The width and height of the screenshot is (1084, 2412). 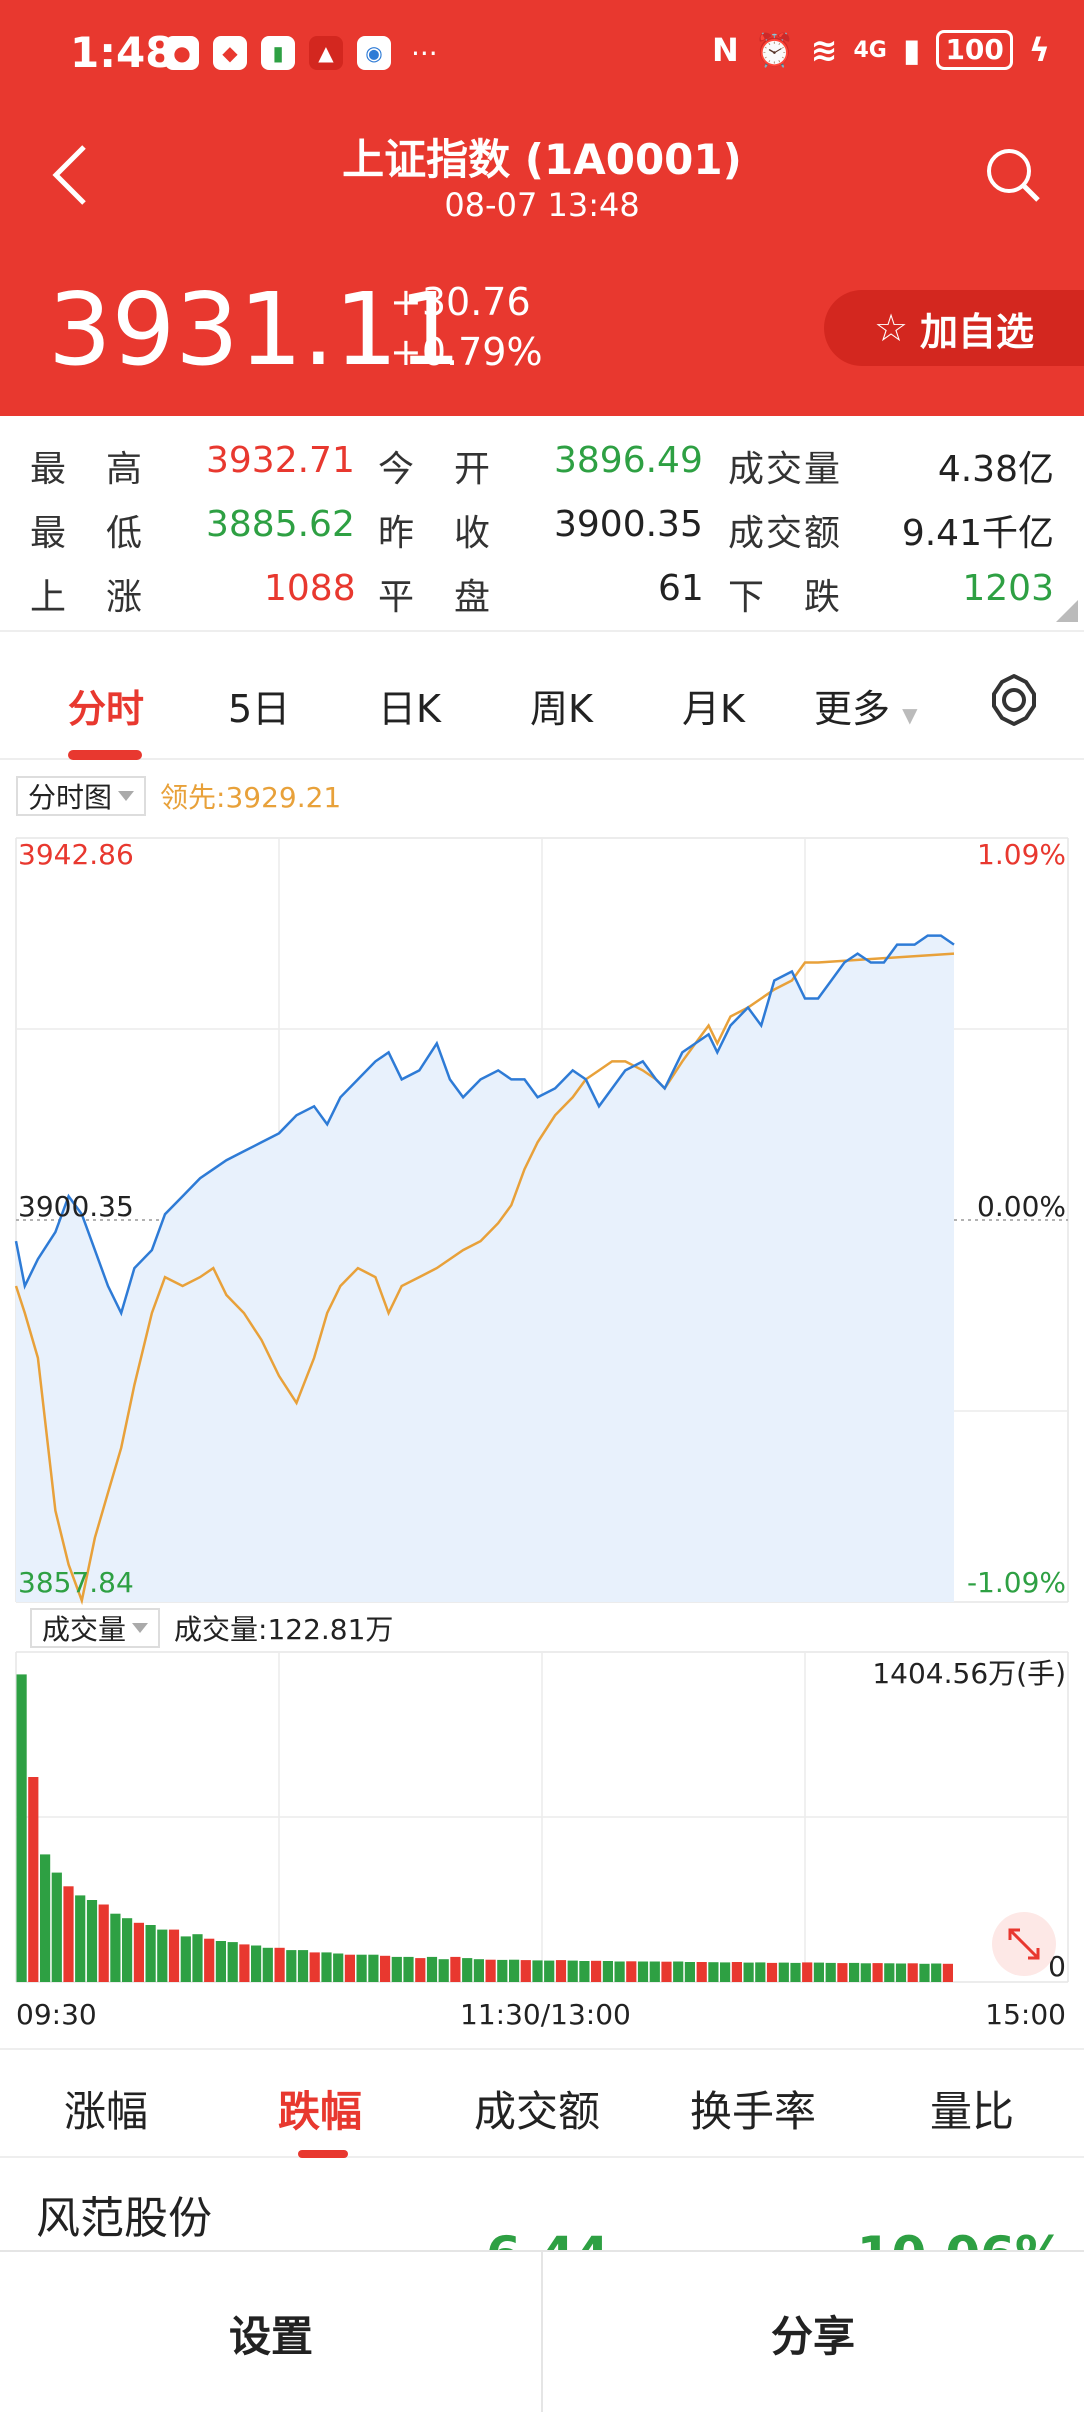 What do you see at coordinates (76, 1206) in the screenshot?
I see `y-axis-prev-close: 3900.35` at bounding box center [76, 1206].